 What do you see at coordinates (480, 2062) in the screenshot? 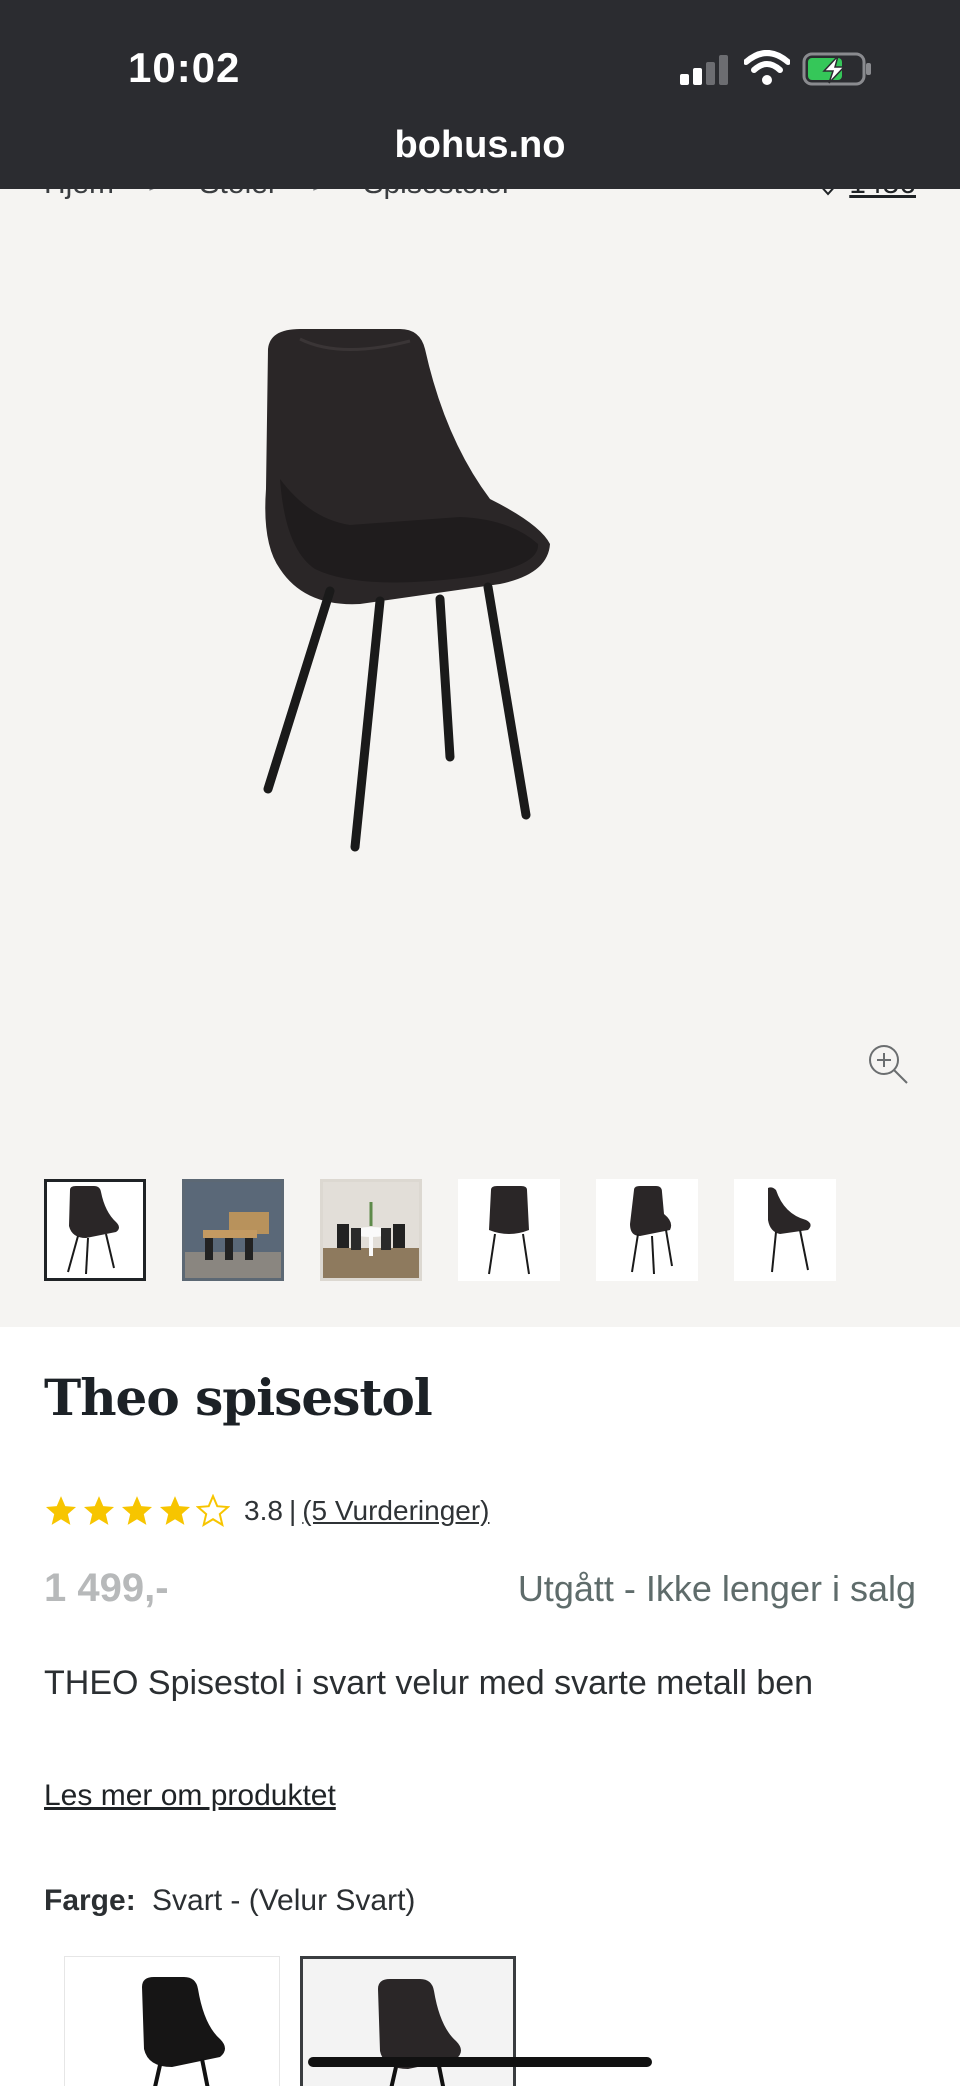
I see `home-indicator` at bounding box center [480, 2062].